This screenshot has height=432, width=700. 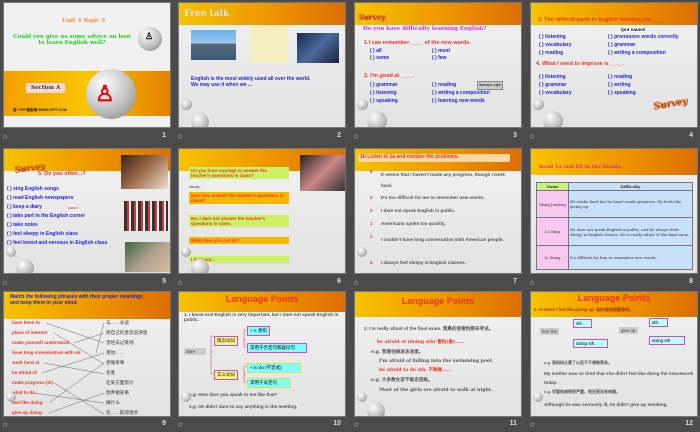 I want to click on meaning-right: 放弃做某事, so click(x=117, y=392).